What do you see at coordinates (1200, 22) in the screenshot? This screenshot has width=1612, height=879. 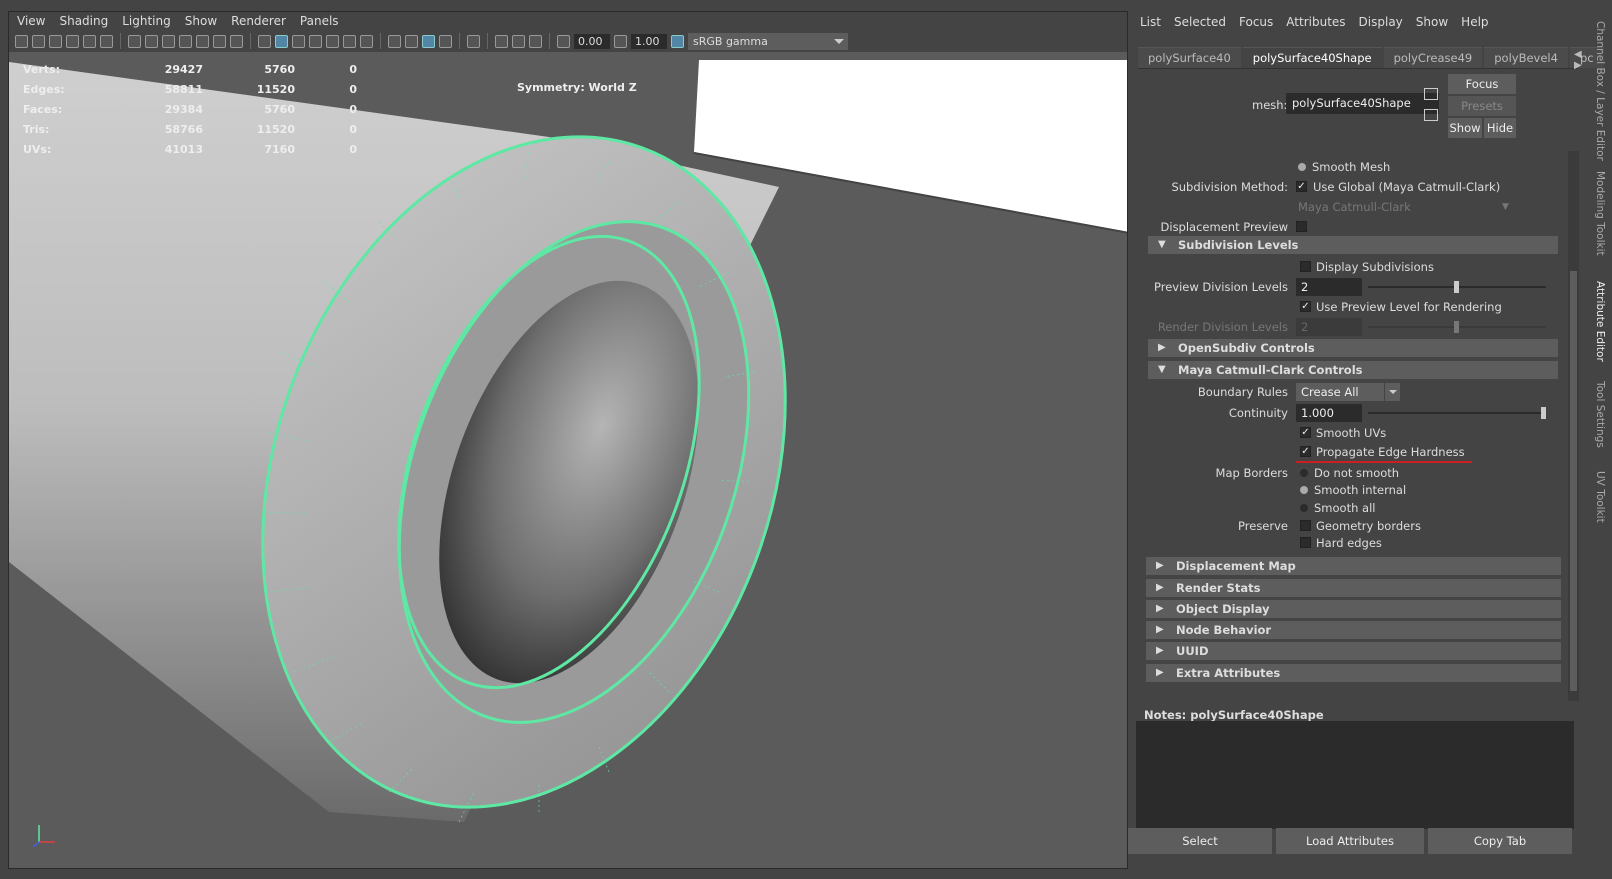 I see `menu-selected: Selected` at bounding box center [1200, 22].